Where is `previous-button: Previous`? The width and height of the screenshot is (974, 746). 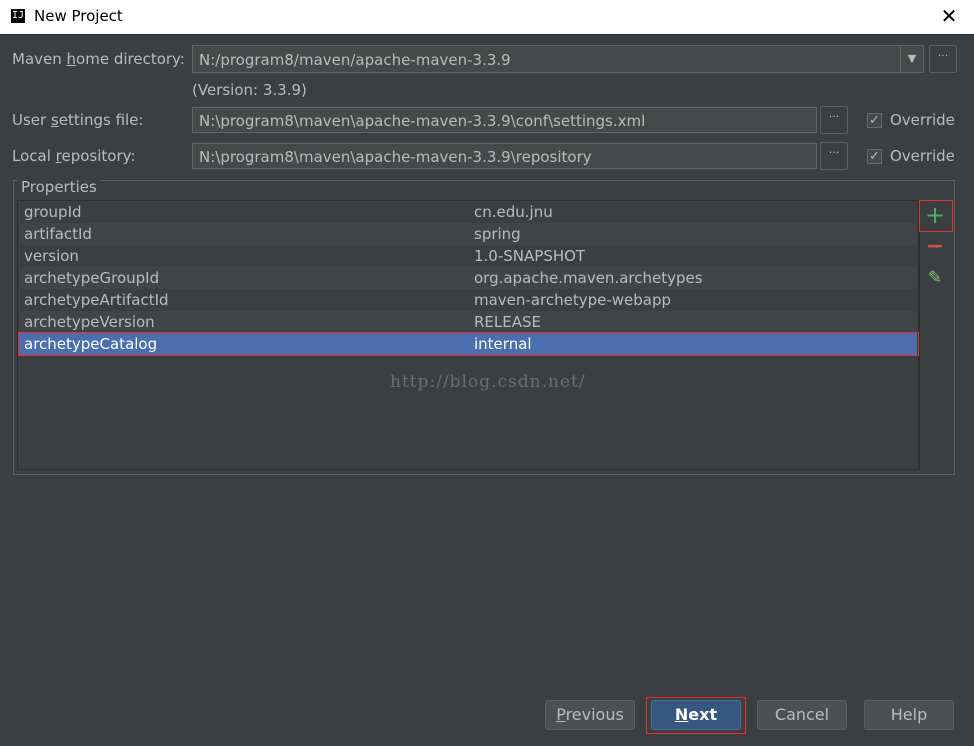
previous-button: Previous is located at coordinates (590, 715).